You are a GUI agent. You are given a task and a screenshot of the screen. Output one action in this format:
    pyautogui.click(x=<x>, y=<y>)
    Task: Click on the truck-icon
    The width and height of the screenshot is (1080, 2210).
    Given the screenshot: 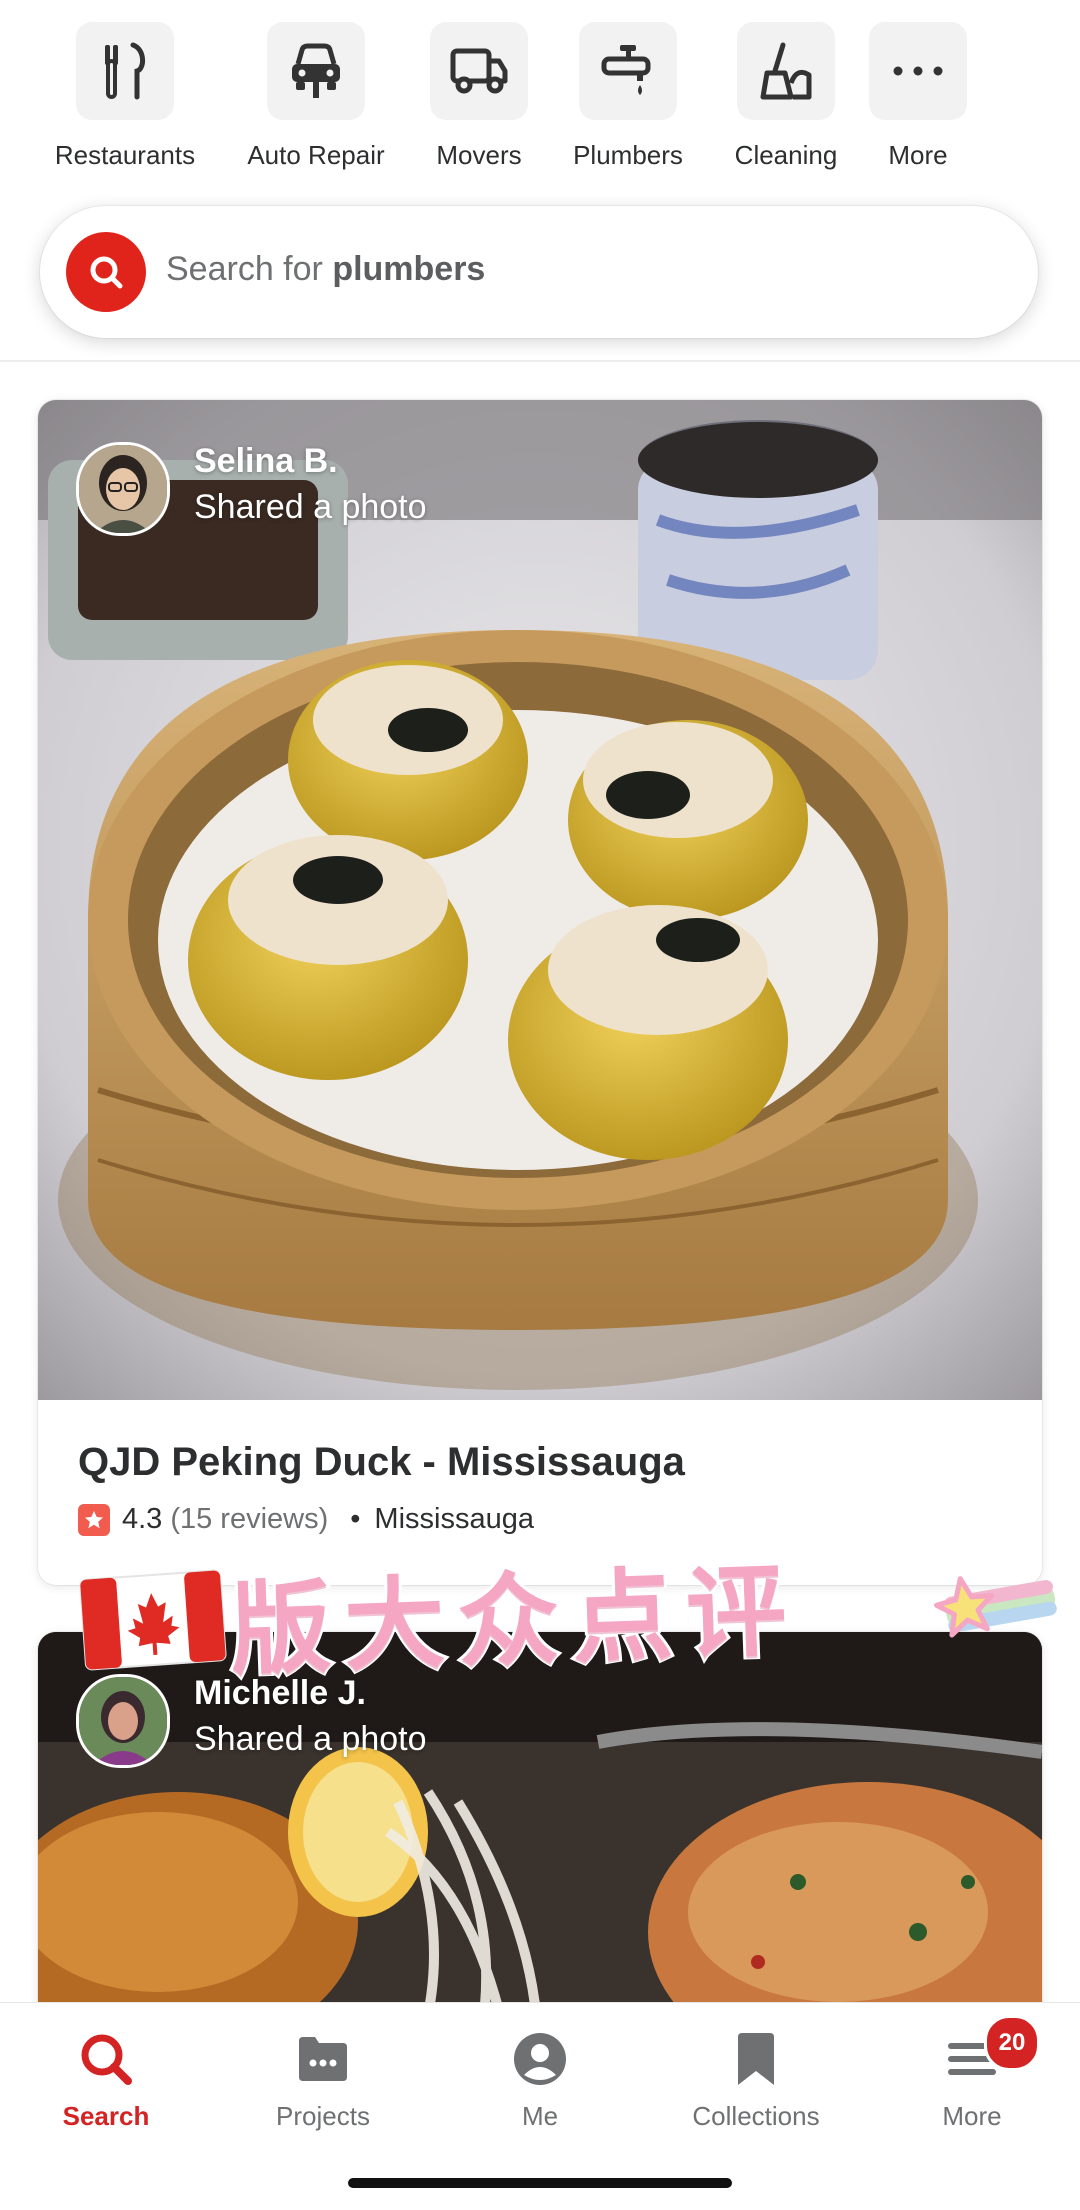 What is the action you would take?
    pyautogui.click(x=479, y=71)
    